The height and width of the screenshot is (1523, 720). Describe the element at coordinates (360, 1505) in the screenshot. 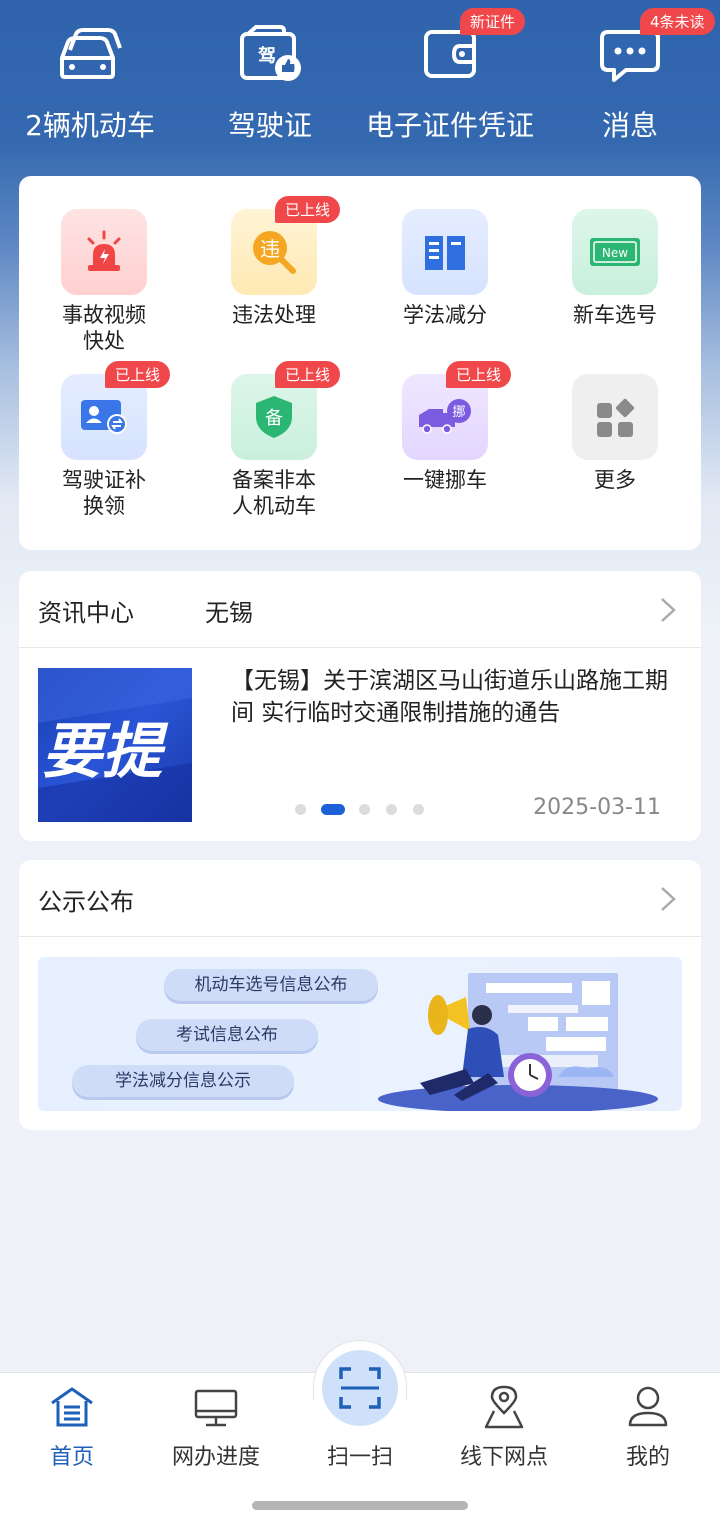

I see `home-indicator` at that location.